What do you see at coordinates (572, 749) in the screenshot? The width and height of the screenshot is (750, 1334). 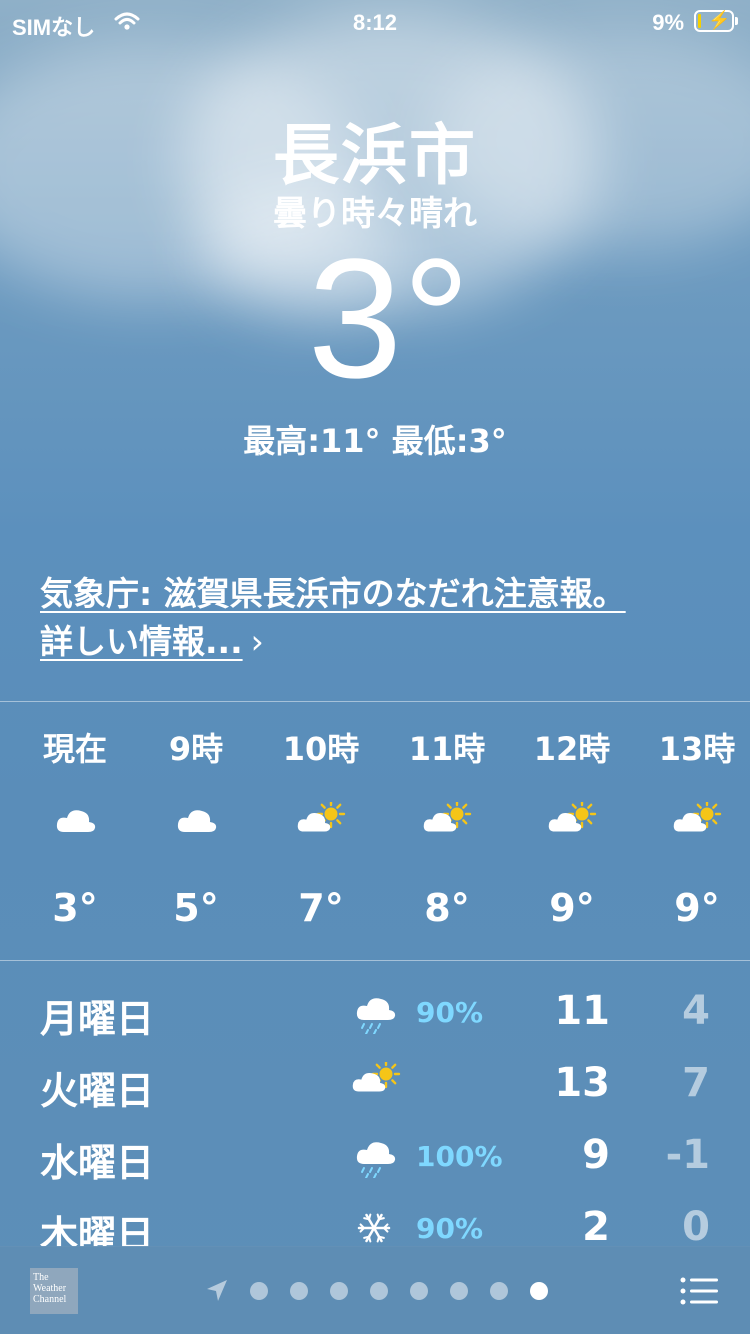 I see `hourly-time: 12時` at bounding box center [572, 749].